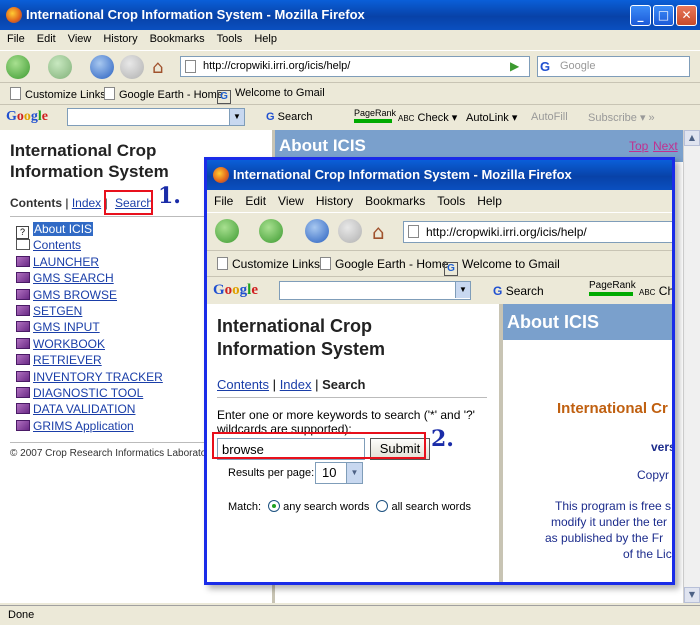  Describe the element at coordinates (245, 507) in the screenshot. I see `match-label: Match:` at that location.